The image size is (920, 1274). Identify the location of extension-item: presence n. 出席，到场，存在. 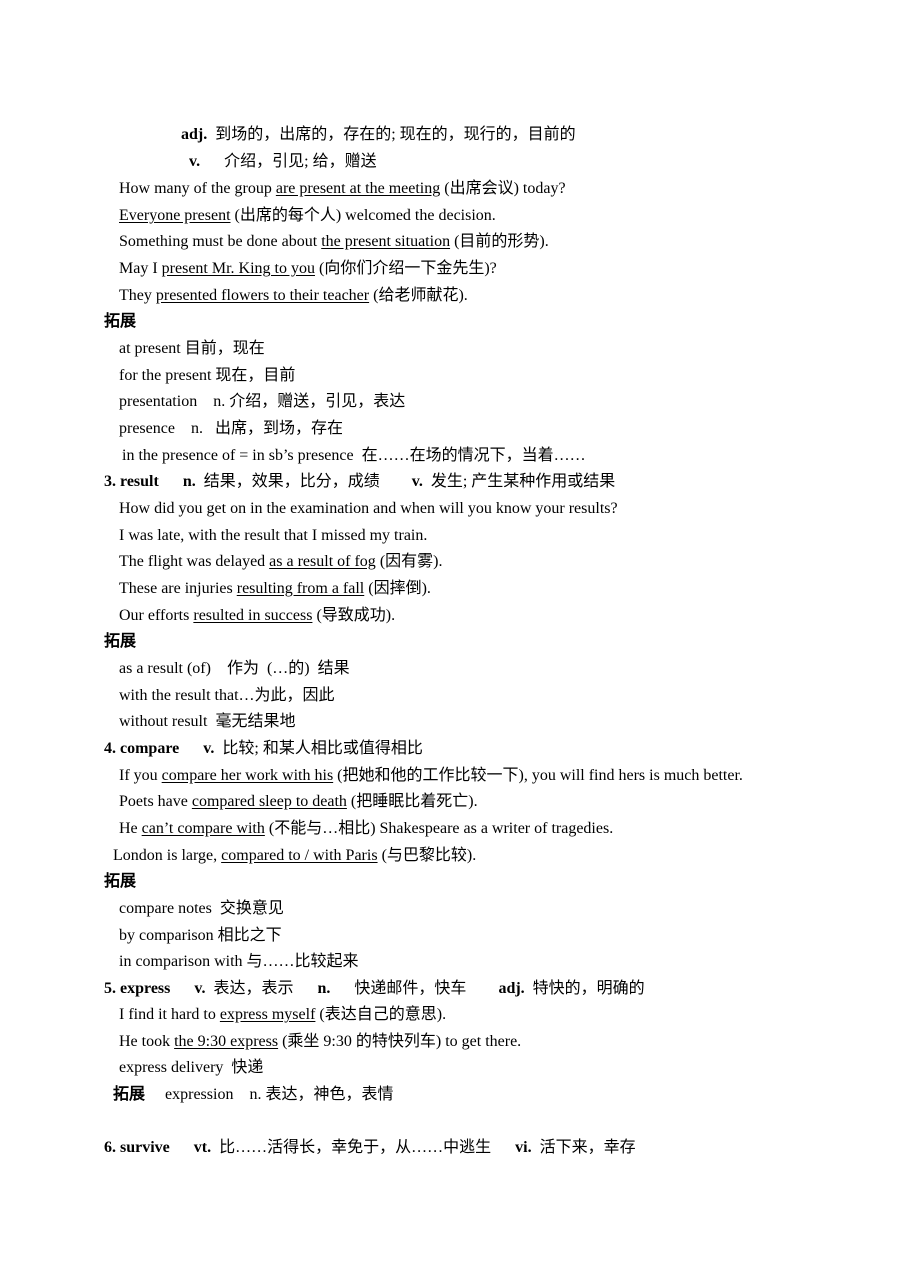
(231, 428).